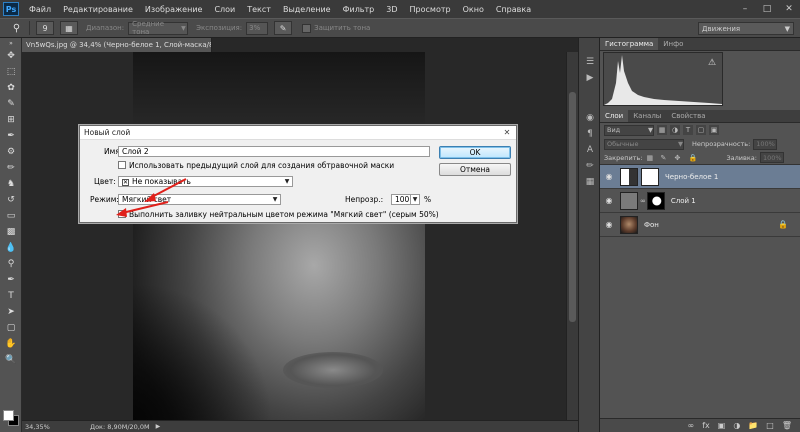  I want to click on crop-tool-icon: ⊞, so click(11, 120).